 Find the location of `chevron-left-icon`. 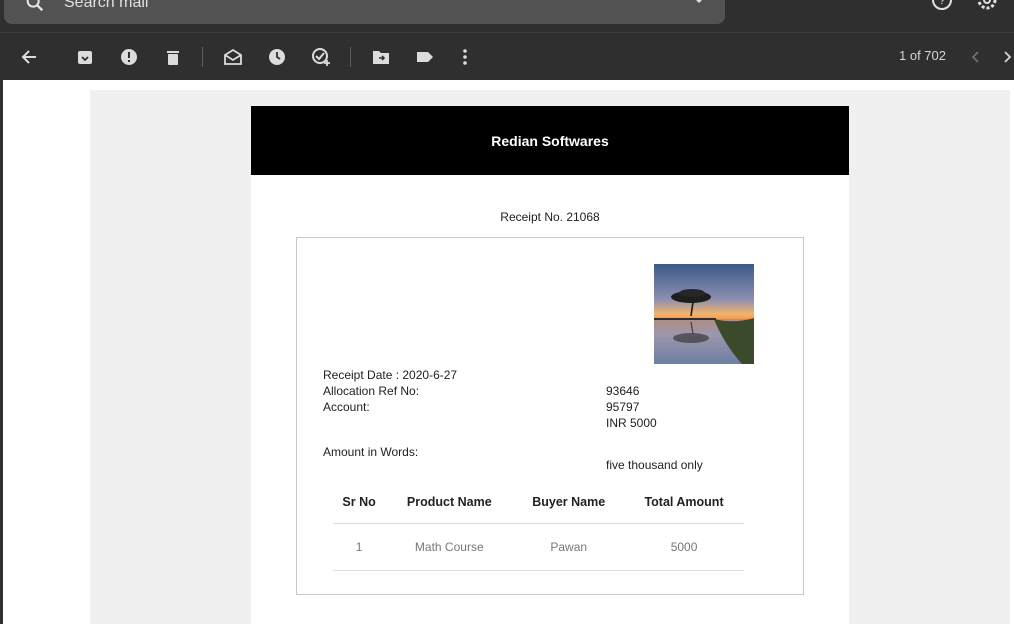

chevron-left-icon is located at coordinates (975, 57).